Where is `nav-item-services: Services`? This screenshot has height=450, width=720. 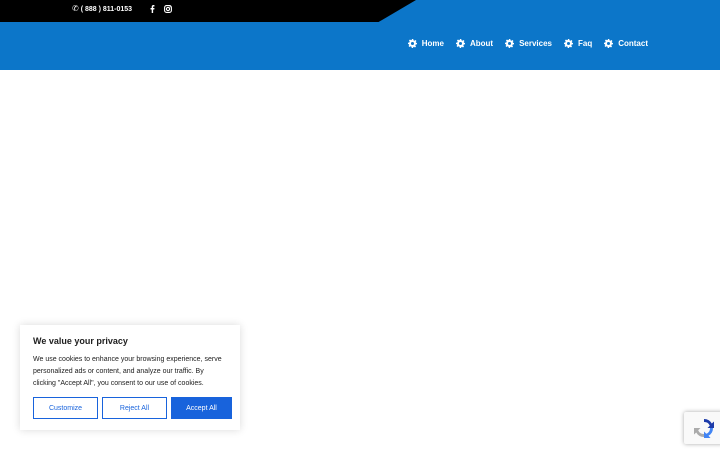
nav-item-services: Services is located at coordinates (528, 43).